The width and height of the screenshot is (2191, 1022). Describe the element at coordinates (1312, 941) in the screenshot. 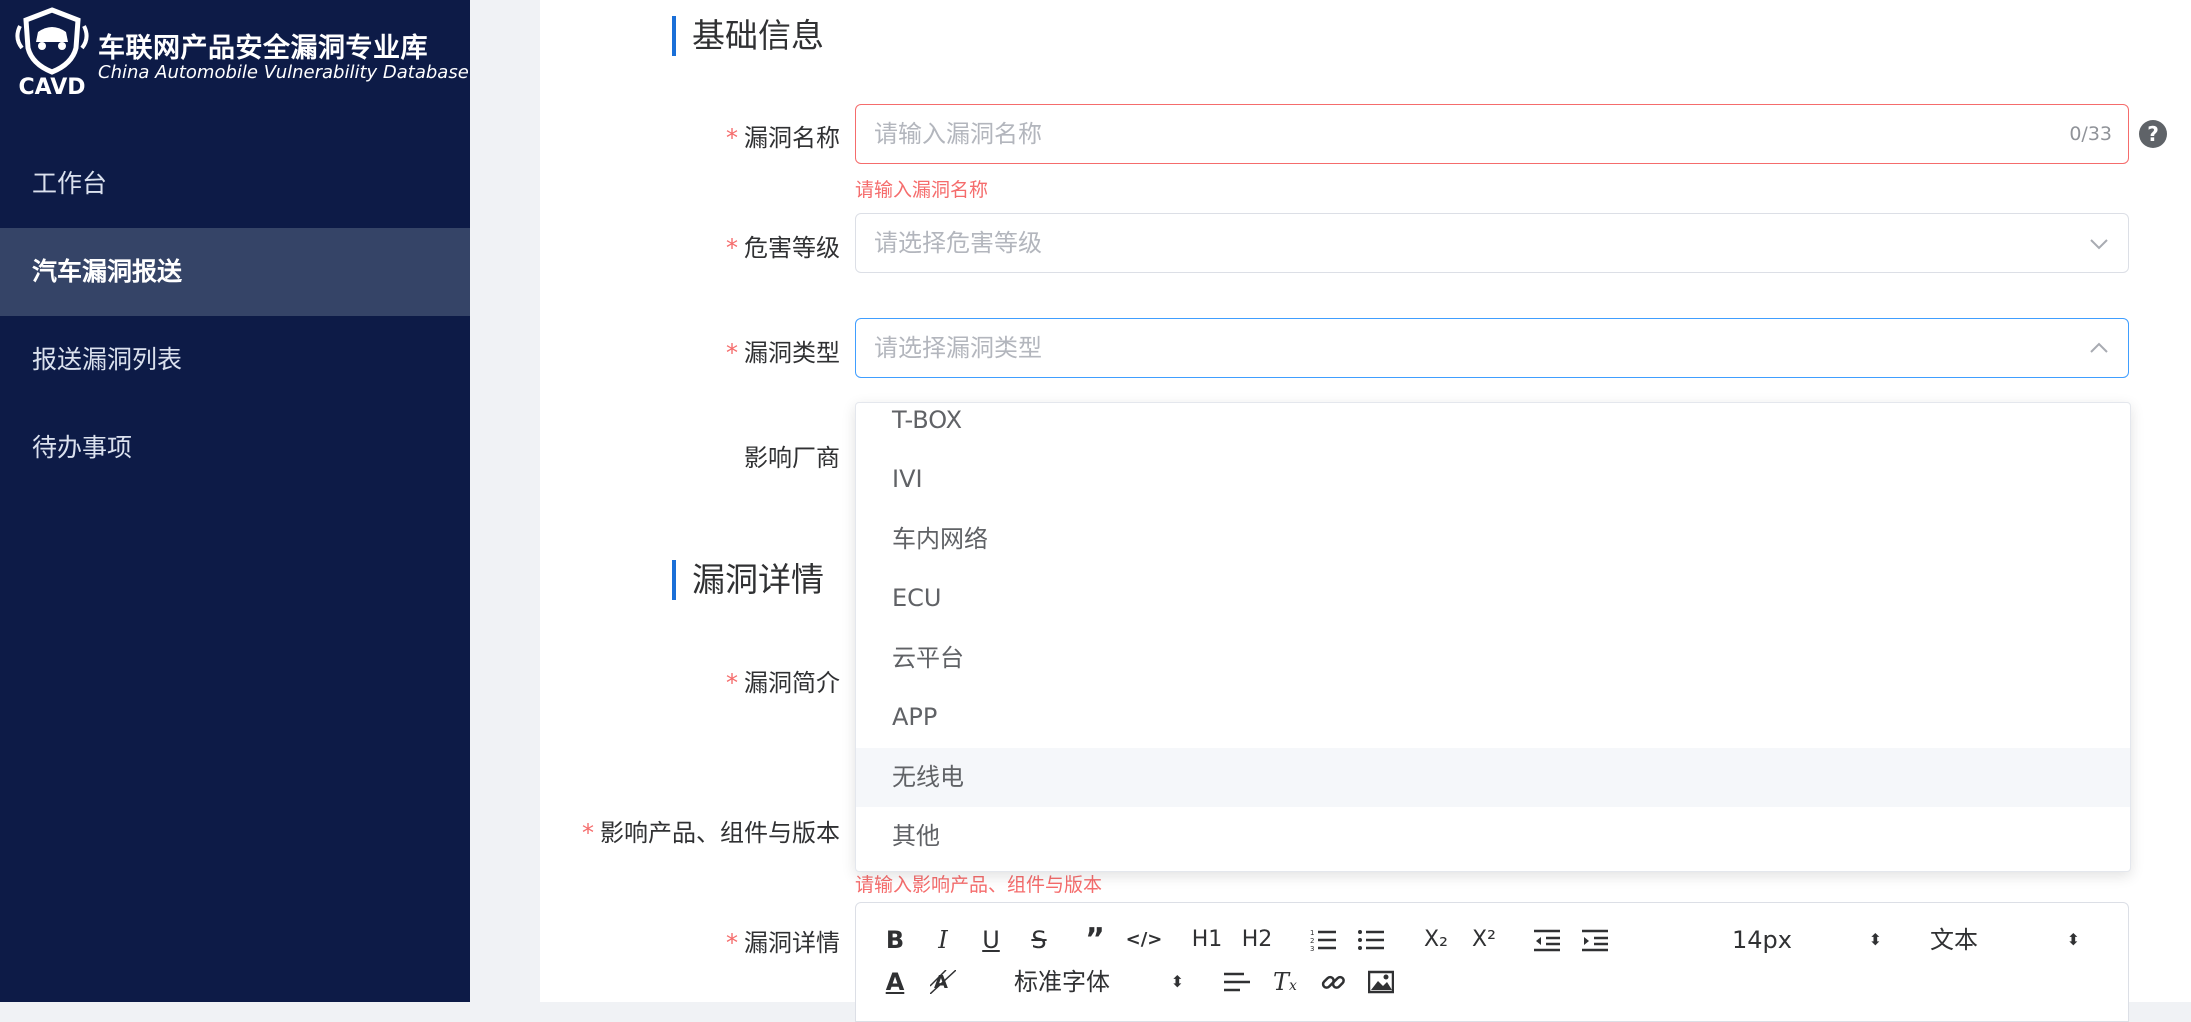

I see `svg-text: 2` at that location.